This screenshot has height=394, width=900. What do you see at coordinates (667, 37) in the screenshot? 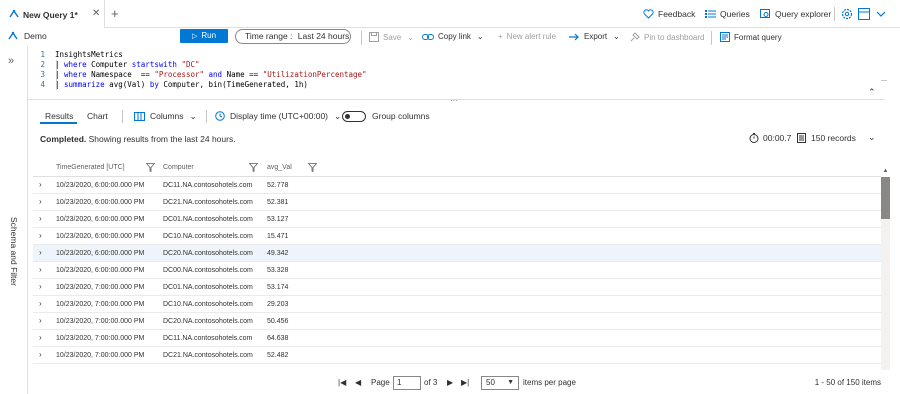
I see `pin-to-dashboard-button: Pin to dashboard` at bounding box center [667, 37].